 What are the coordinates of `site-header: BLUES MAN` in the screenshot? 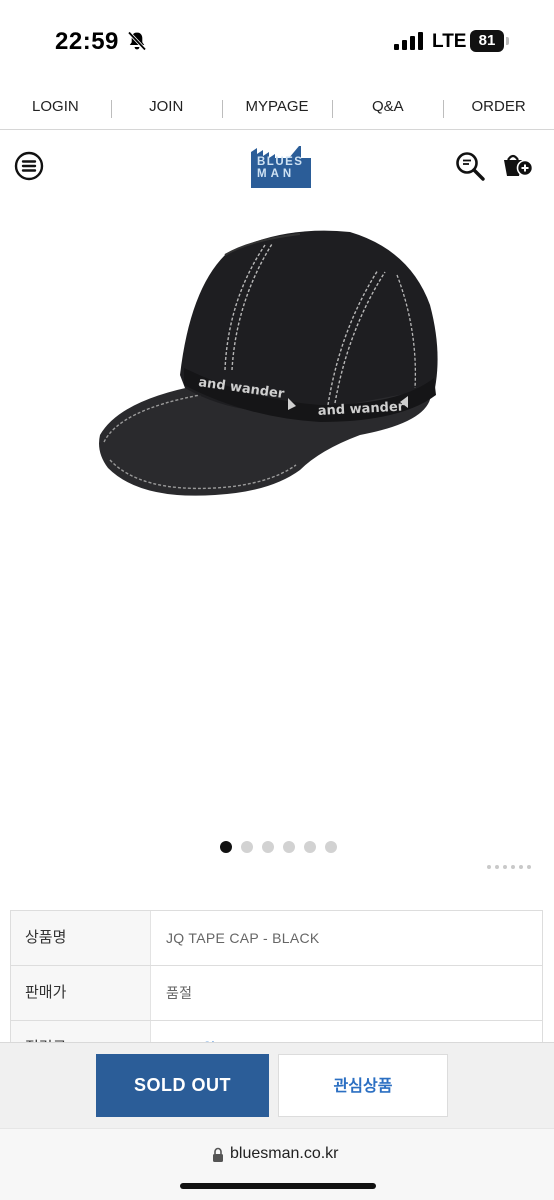 It's located at (277, 167).